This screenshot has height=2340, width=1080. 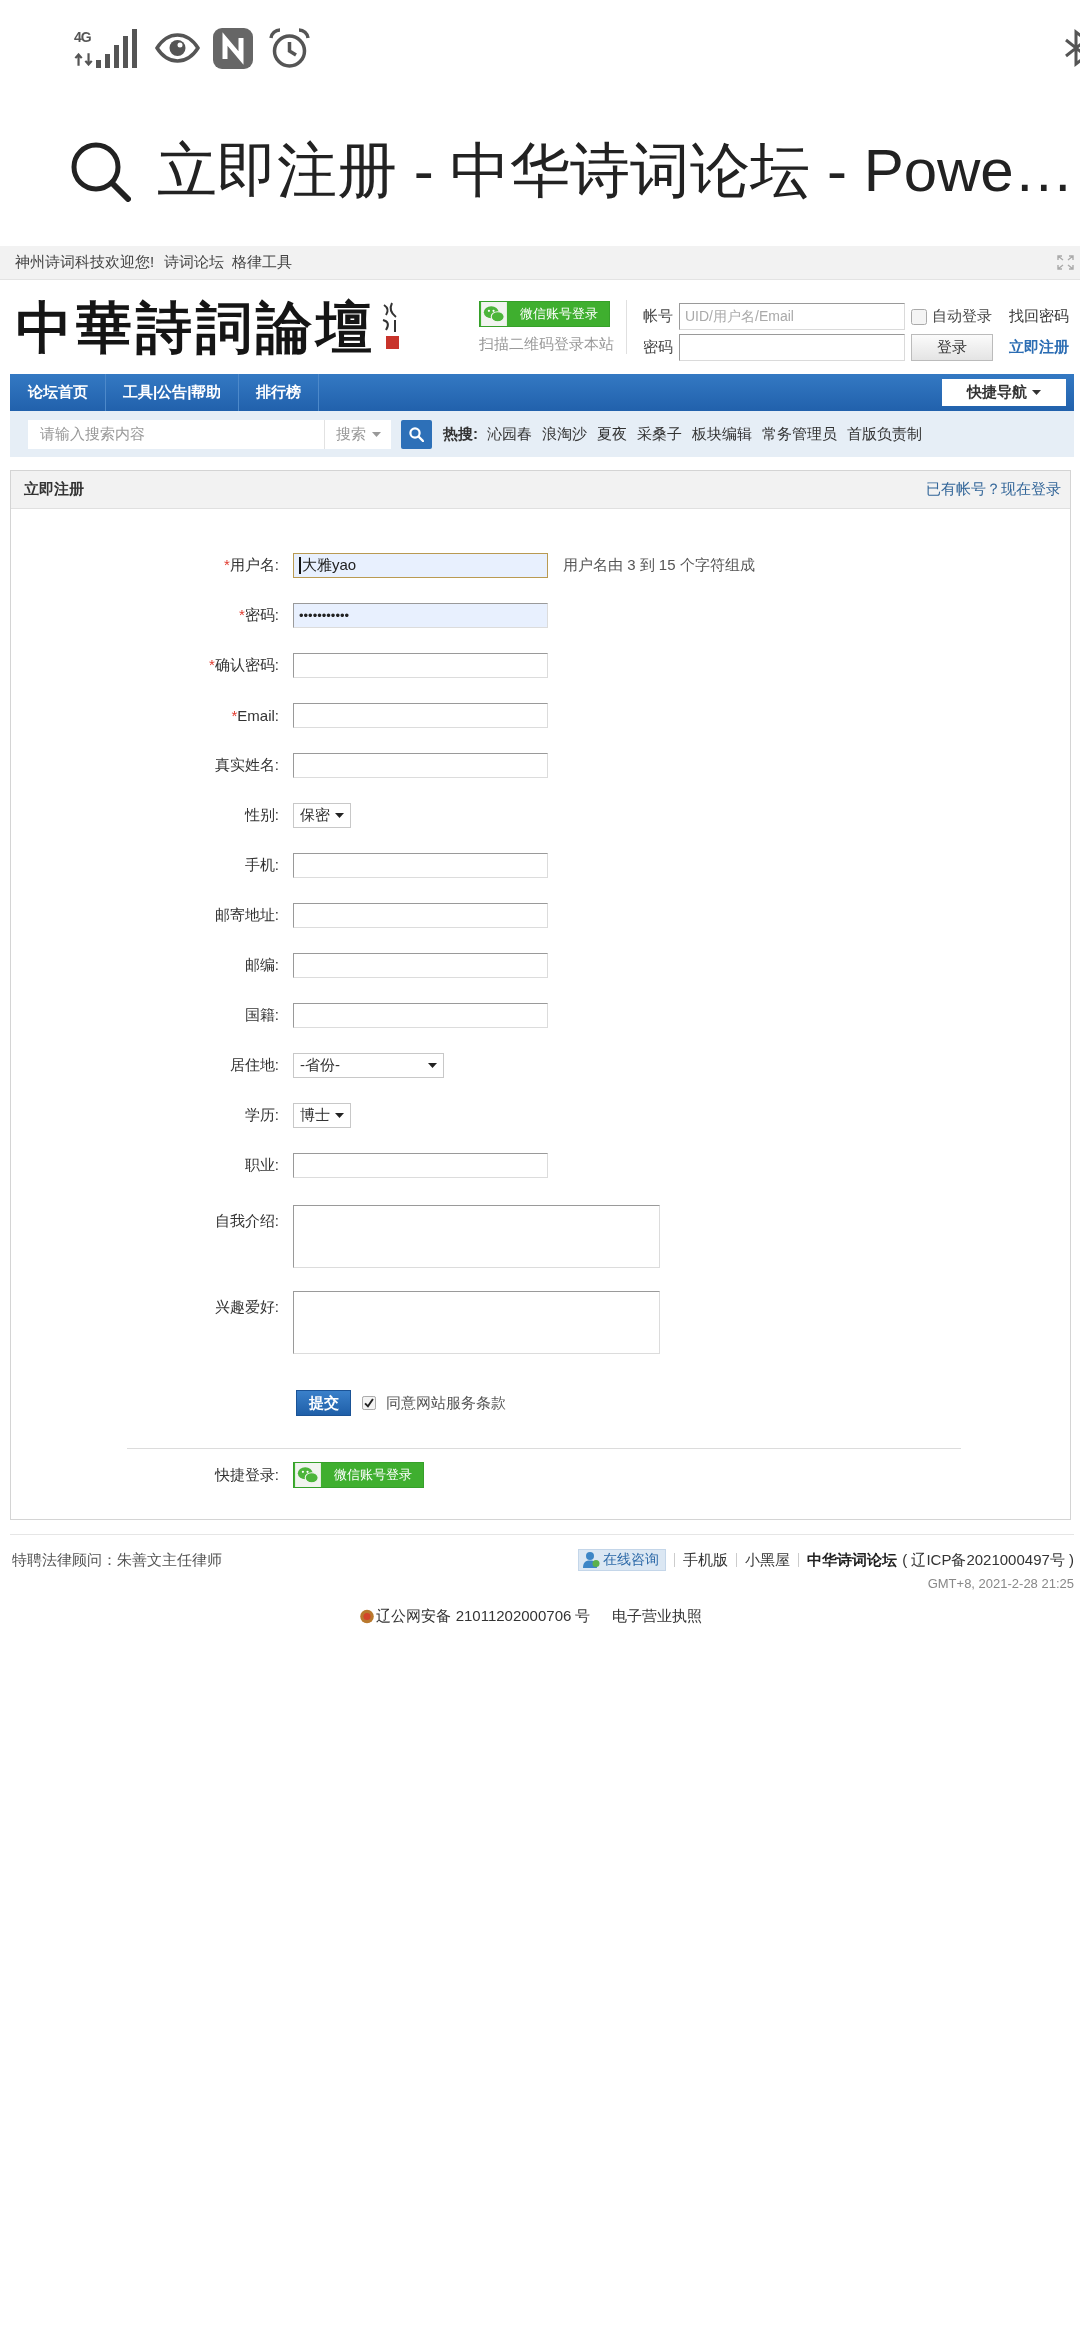 I want to click on password-label: 密码, so click(x=658, y=347).